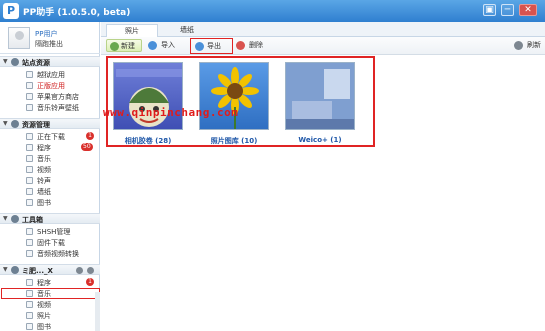  I want to click on sidebar-item-video: 视频, so click(50, 169).